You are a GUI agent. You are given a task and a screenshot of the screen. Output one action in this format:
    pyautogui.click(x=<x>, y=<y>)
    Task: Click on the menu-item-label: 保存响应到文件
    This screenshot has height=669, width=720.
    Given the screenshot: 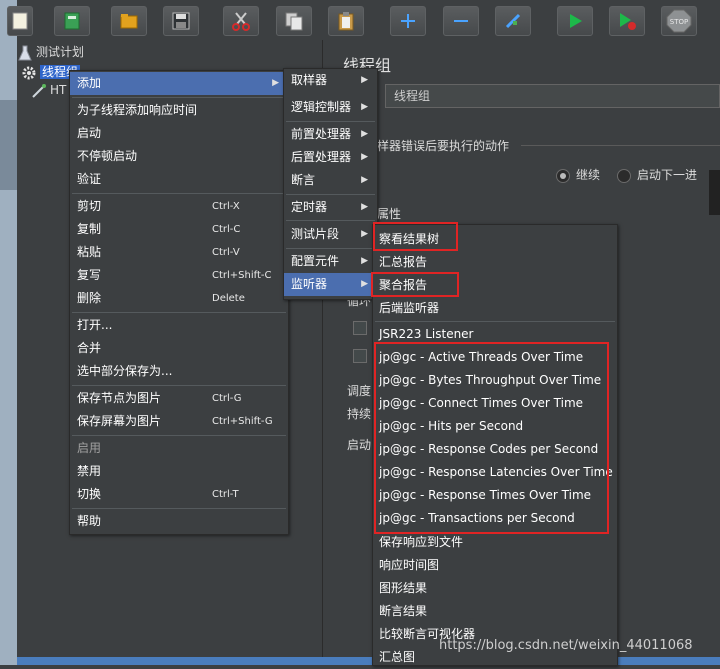 What is the action you would take?
    pyautogui.click(x=421, y=542)
    